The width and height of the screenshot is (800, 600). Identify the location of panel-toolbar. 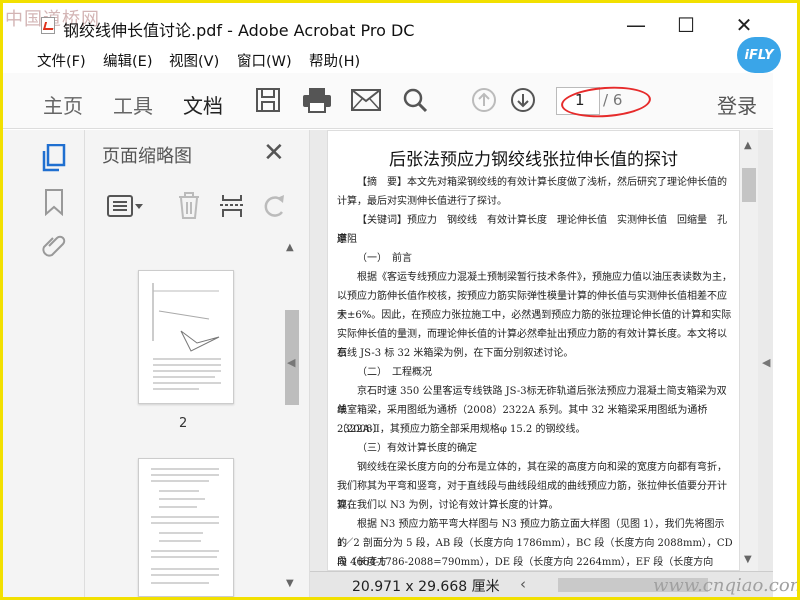
(193, 206).